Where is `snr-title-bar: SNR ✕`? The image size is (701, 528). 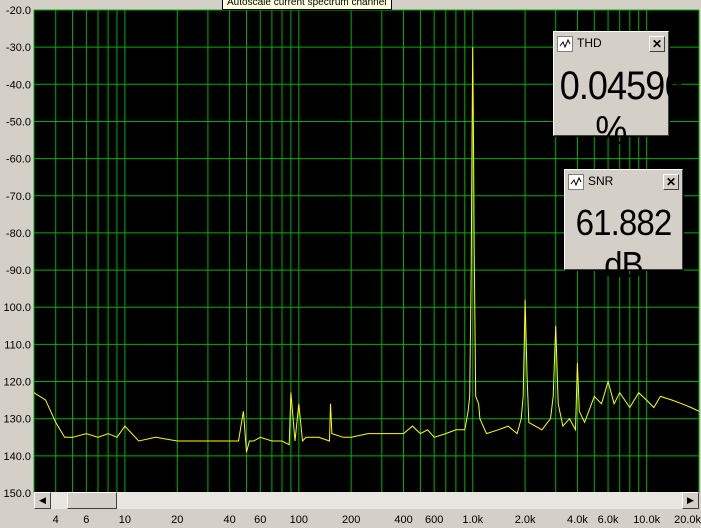 snr-title-bar: SNR ✕ is located at coordinates (623, 182).